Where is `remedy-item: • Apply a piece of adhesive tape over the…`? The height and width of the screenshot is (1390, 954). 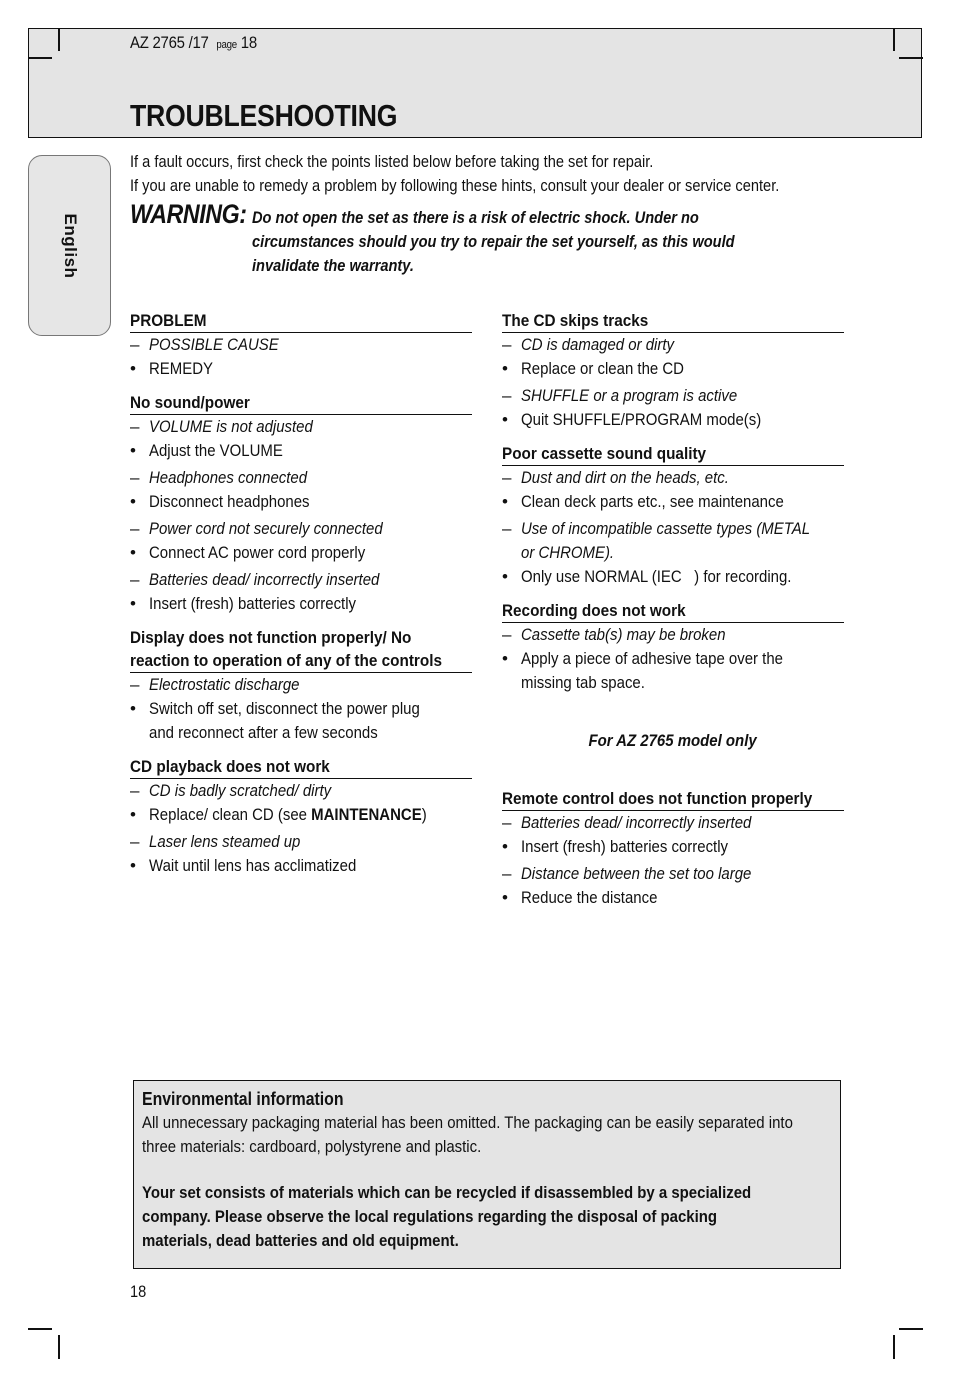
remedy-item: • Apply a piece of adhesive tape over the… is located at coordinates (642, 670).